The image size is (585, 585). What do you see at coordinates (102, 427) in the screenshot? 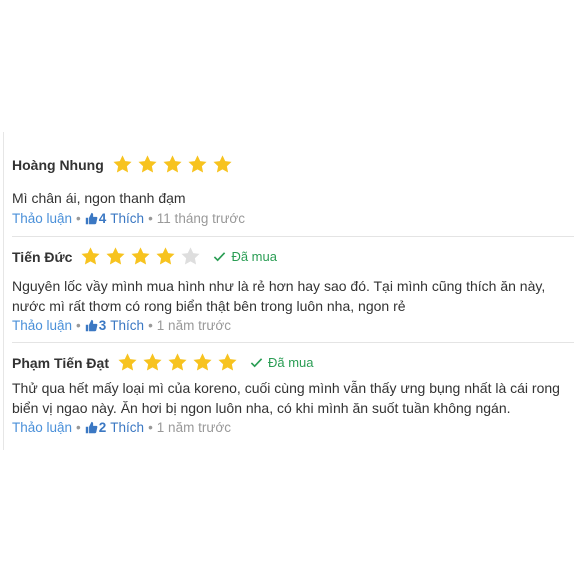
I see `like-count: 2` at bounding box center [102, 427].